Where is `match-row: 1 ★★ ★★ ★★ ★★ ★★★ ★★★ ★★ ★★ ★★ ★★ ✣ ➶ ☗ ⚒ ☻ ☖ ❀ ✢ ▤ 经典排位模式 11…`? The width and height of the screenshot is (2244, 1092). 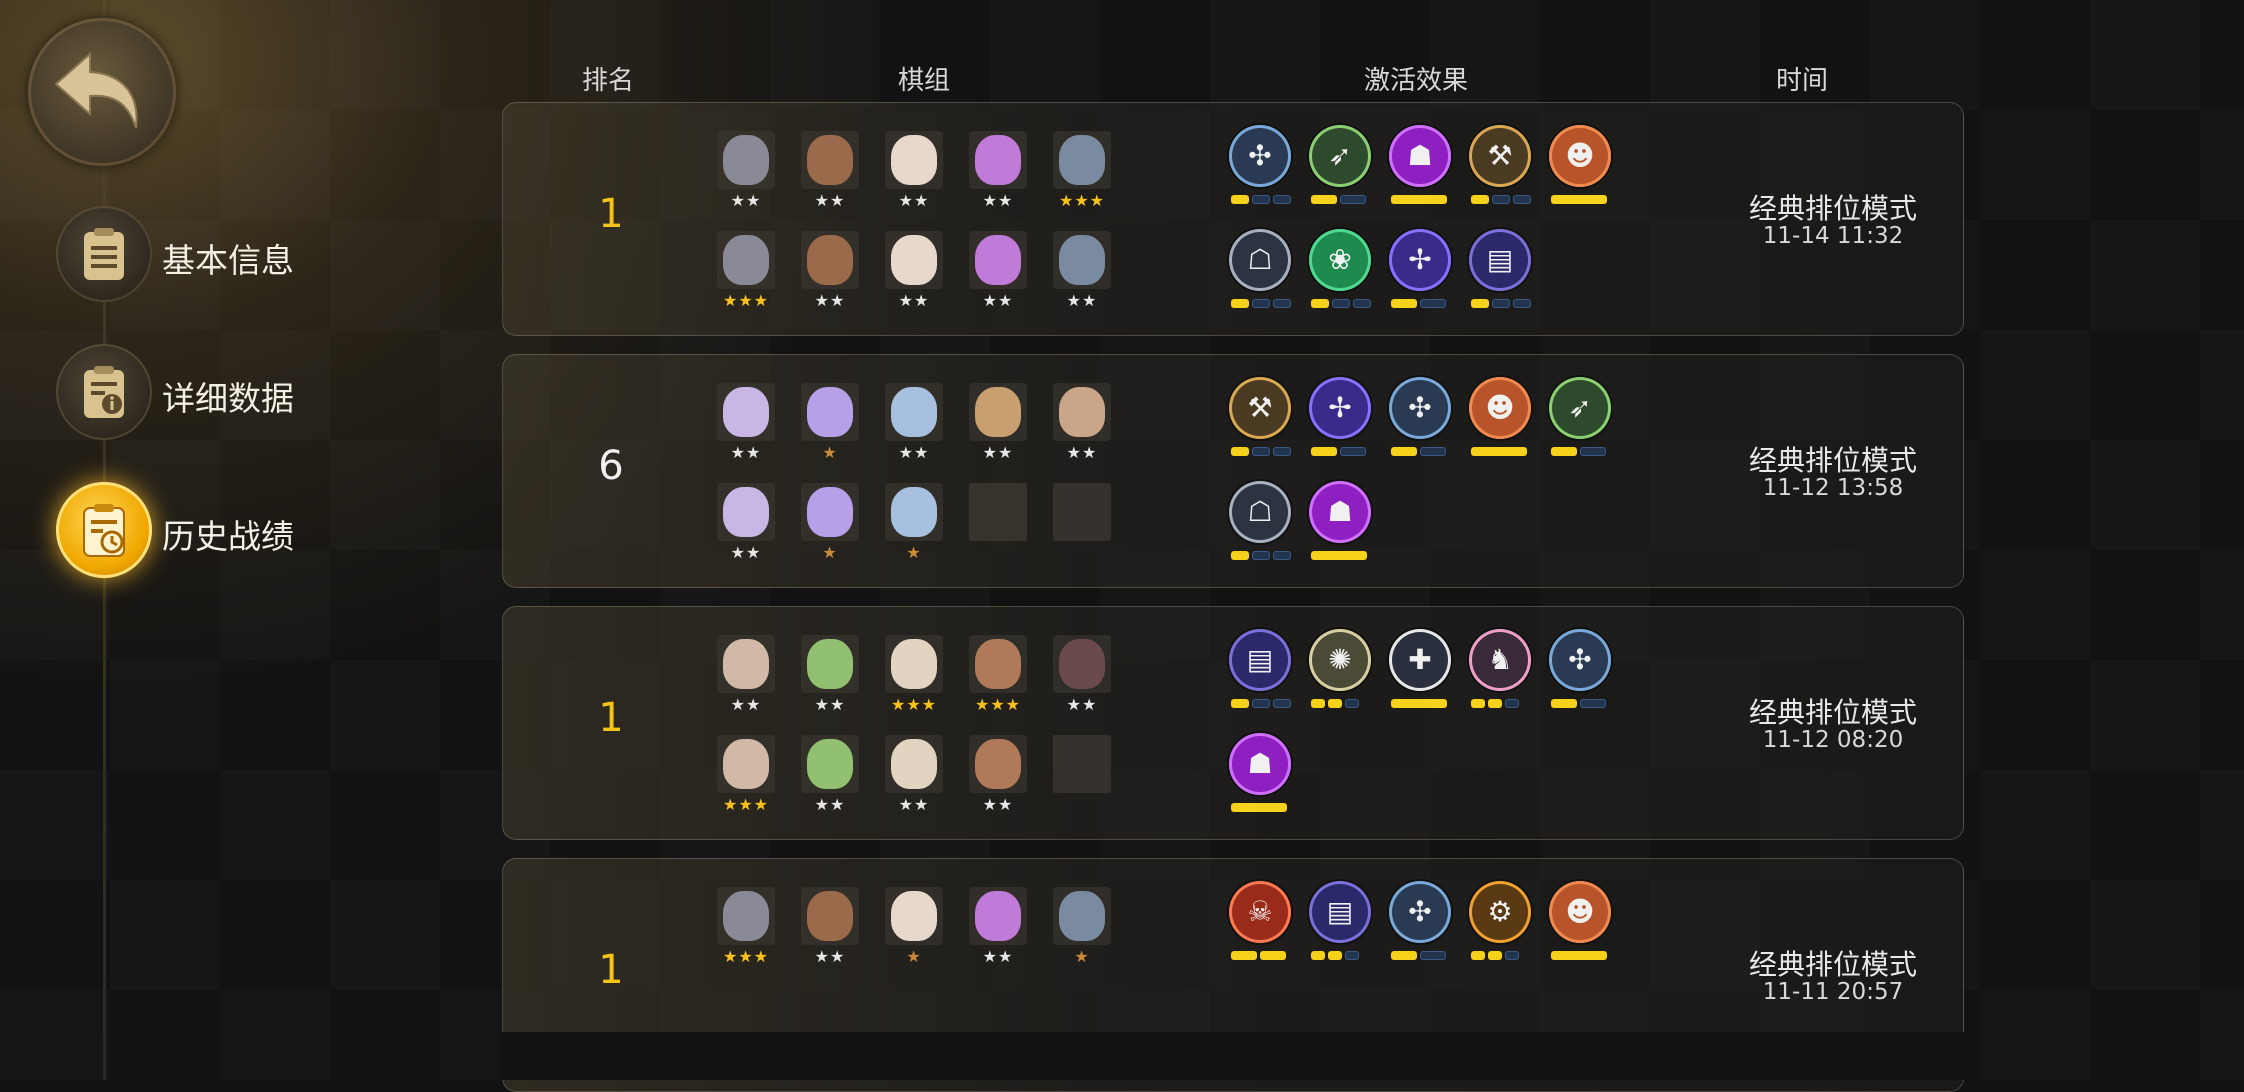 match-row: 1 ★★ ★★ ★★ ★★ ★★★ ★★★ ★★ ★★ ★★ ★★ ✣ ➶ ☗ ⚒ ☻ ☖ ❀ ✢ ▤ 经典排位模式 11… is located at coordinates (1233, 219).